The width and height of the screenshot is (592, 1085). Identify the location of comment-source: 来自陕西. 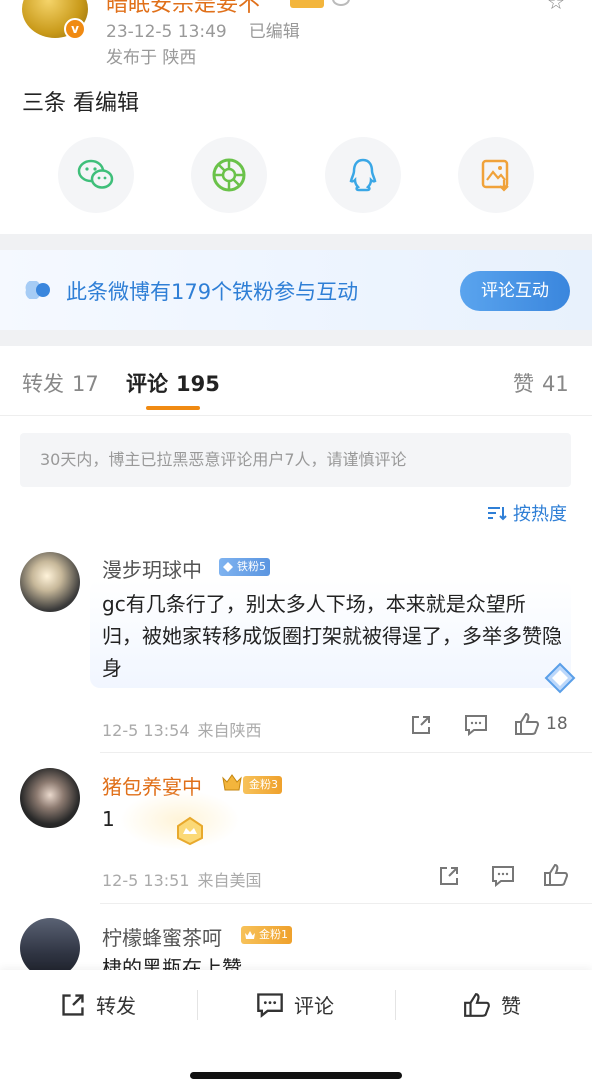
(229, 730).